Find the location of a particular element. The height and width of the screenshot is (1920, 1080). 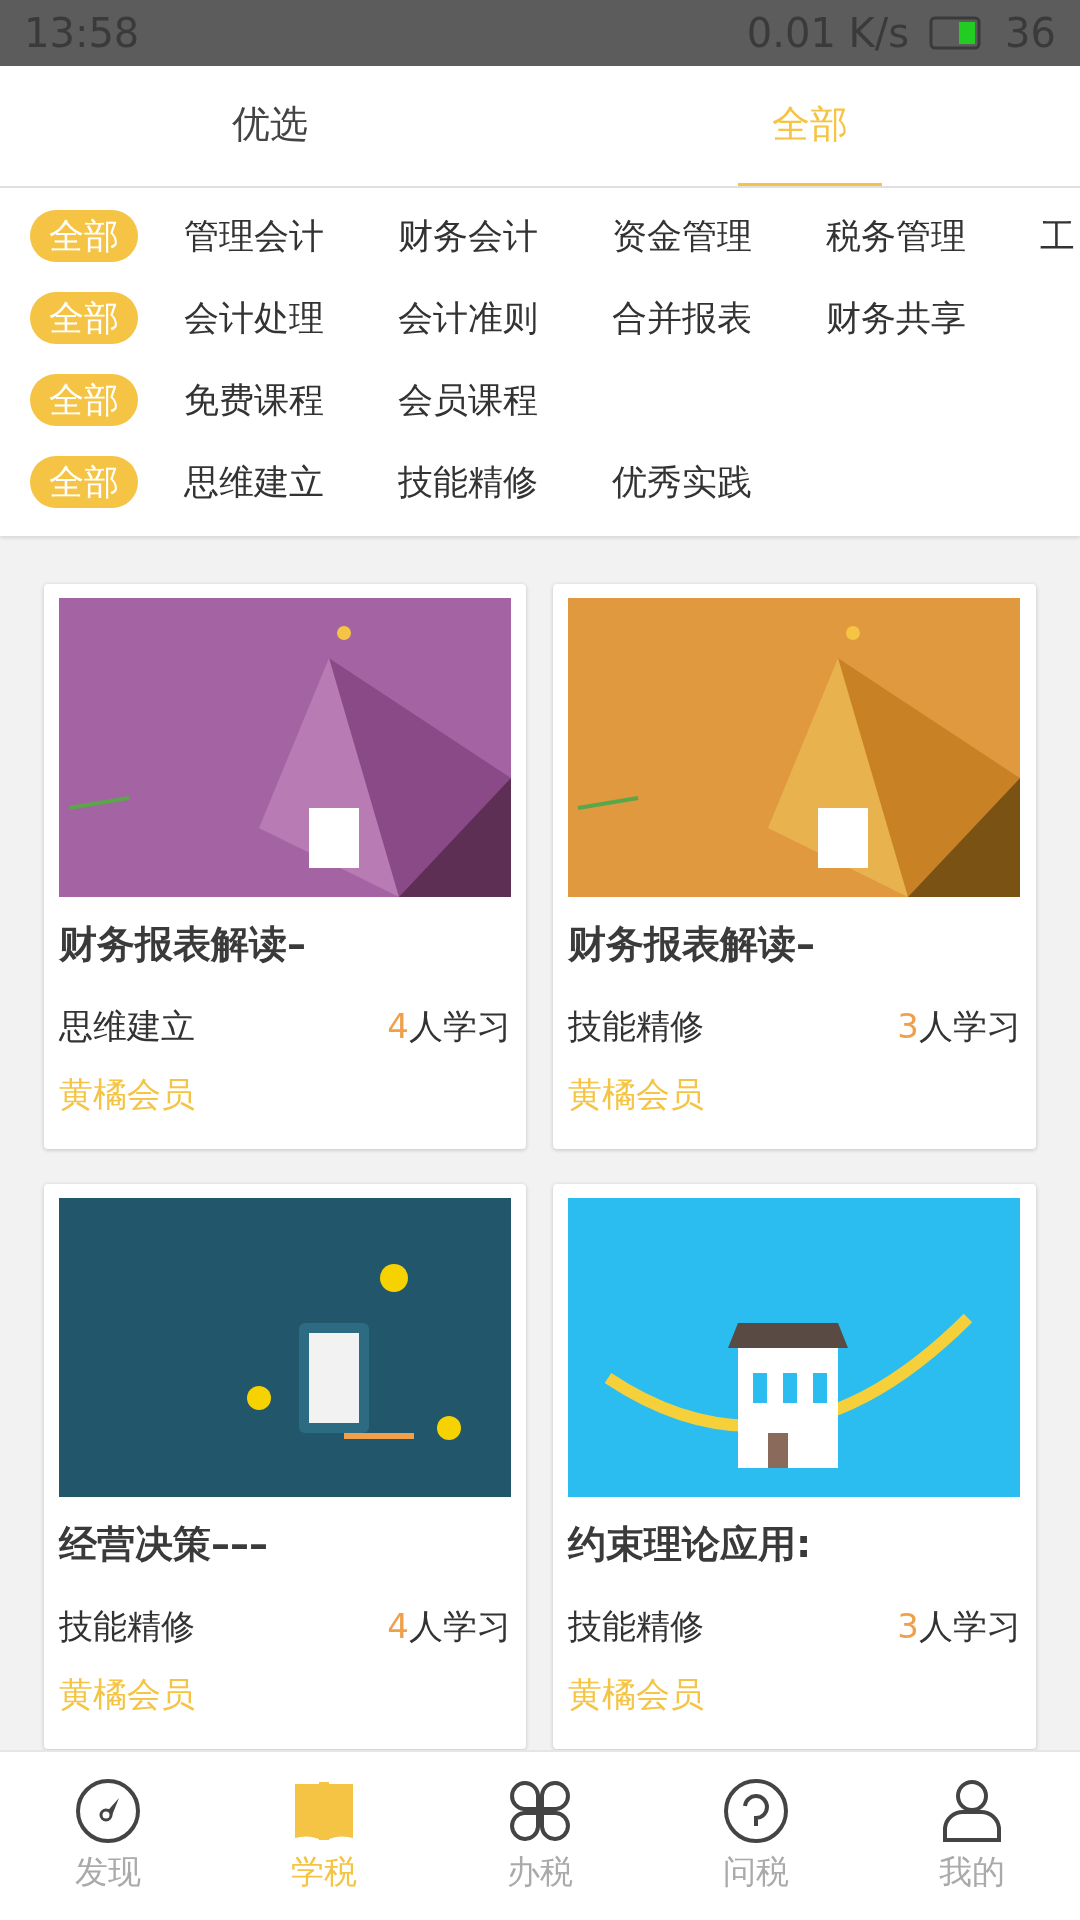

filter-option: 会计准则 is located at coordinates (468, 318).